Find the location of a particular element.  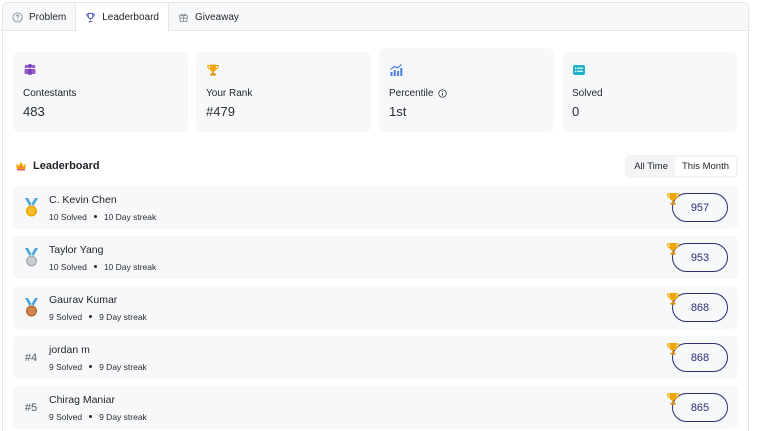

score-badge: 957 is located at coordinates (700, 207).